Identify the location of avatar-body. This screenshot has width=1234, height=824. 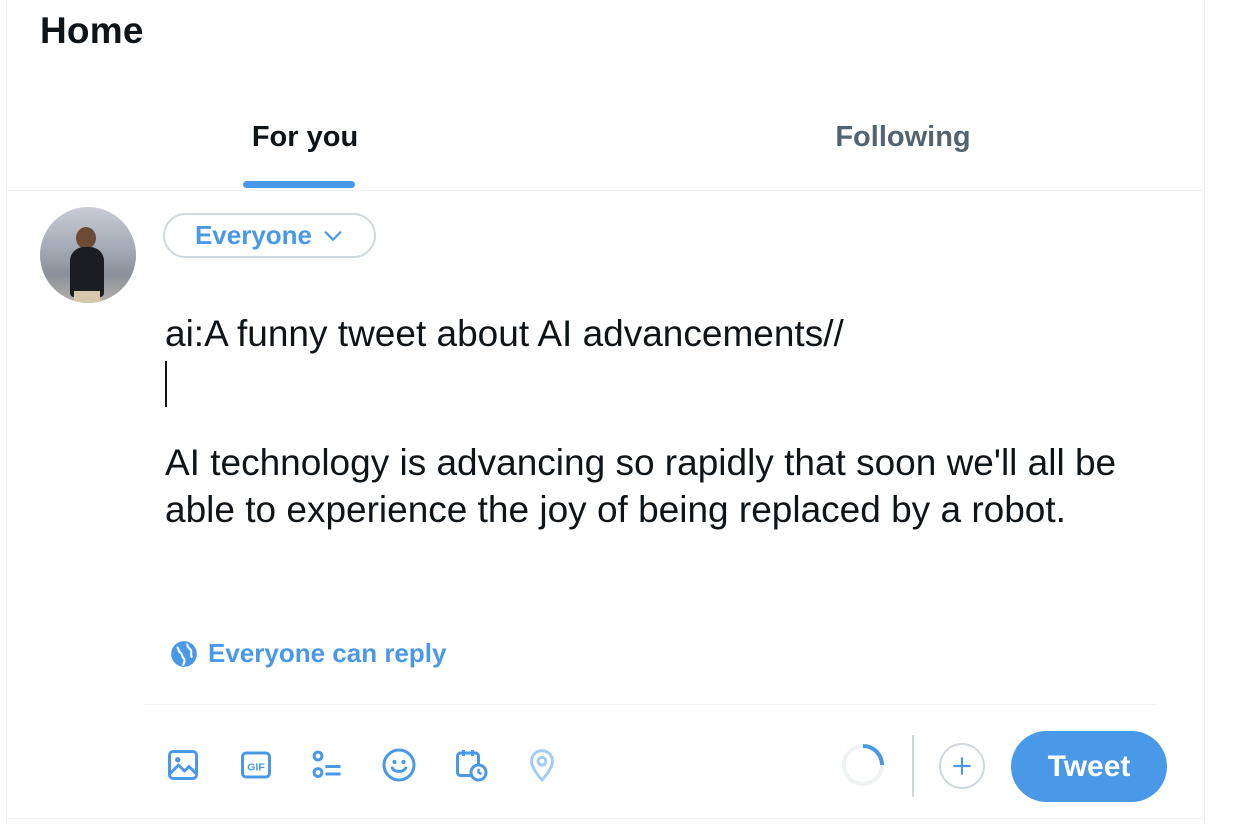
(87, 272).